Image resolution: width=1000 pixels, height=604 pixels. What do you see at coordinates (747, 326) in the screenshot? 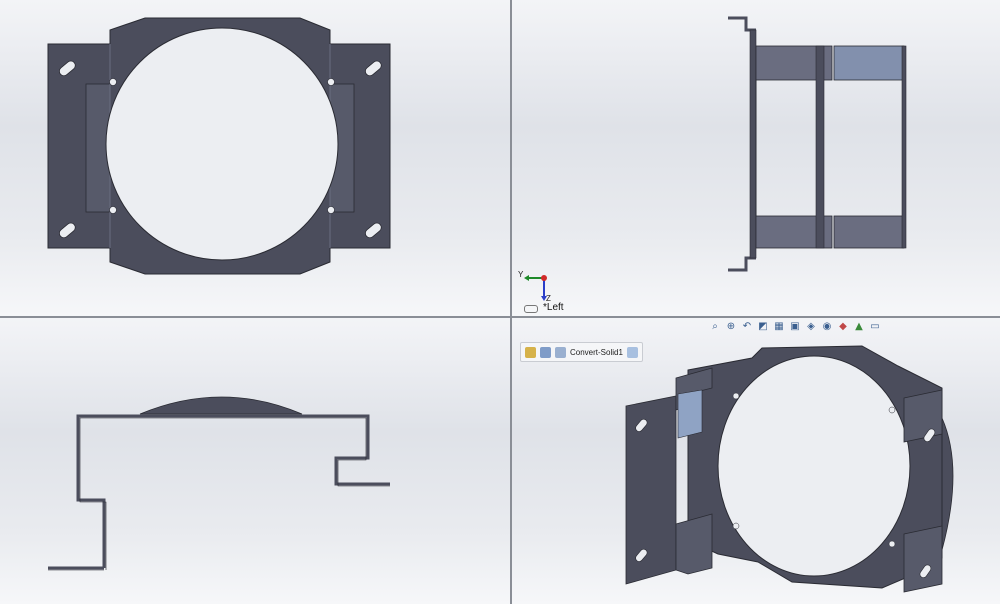
I see `previous-view-icon: ↶` at bounding box center [747, 326].